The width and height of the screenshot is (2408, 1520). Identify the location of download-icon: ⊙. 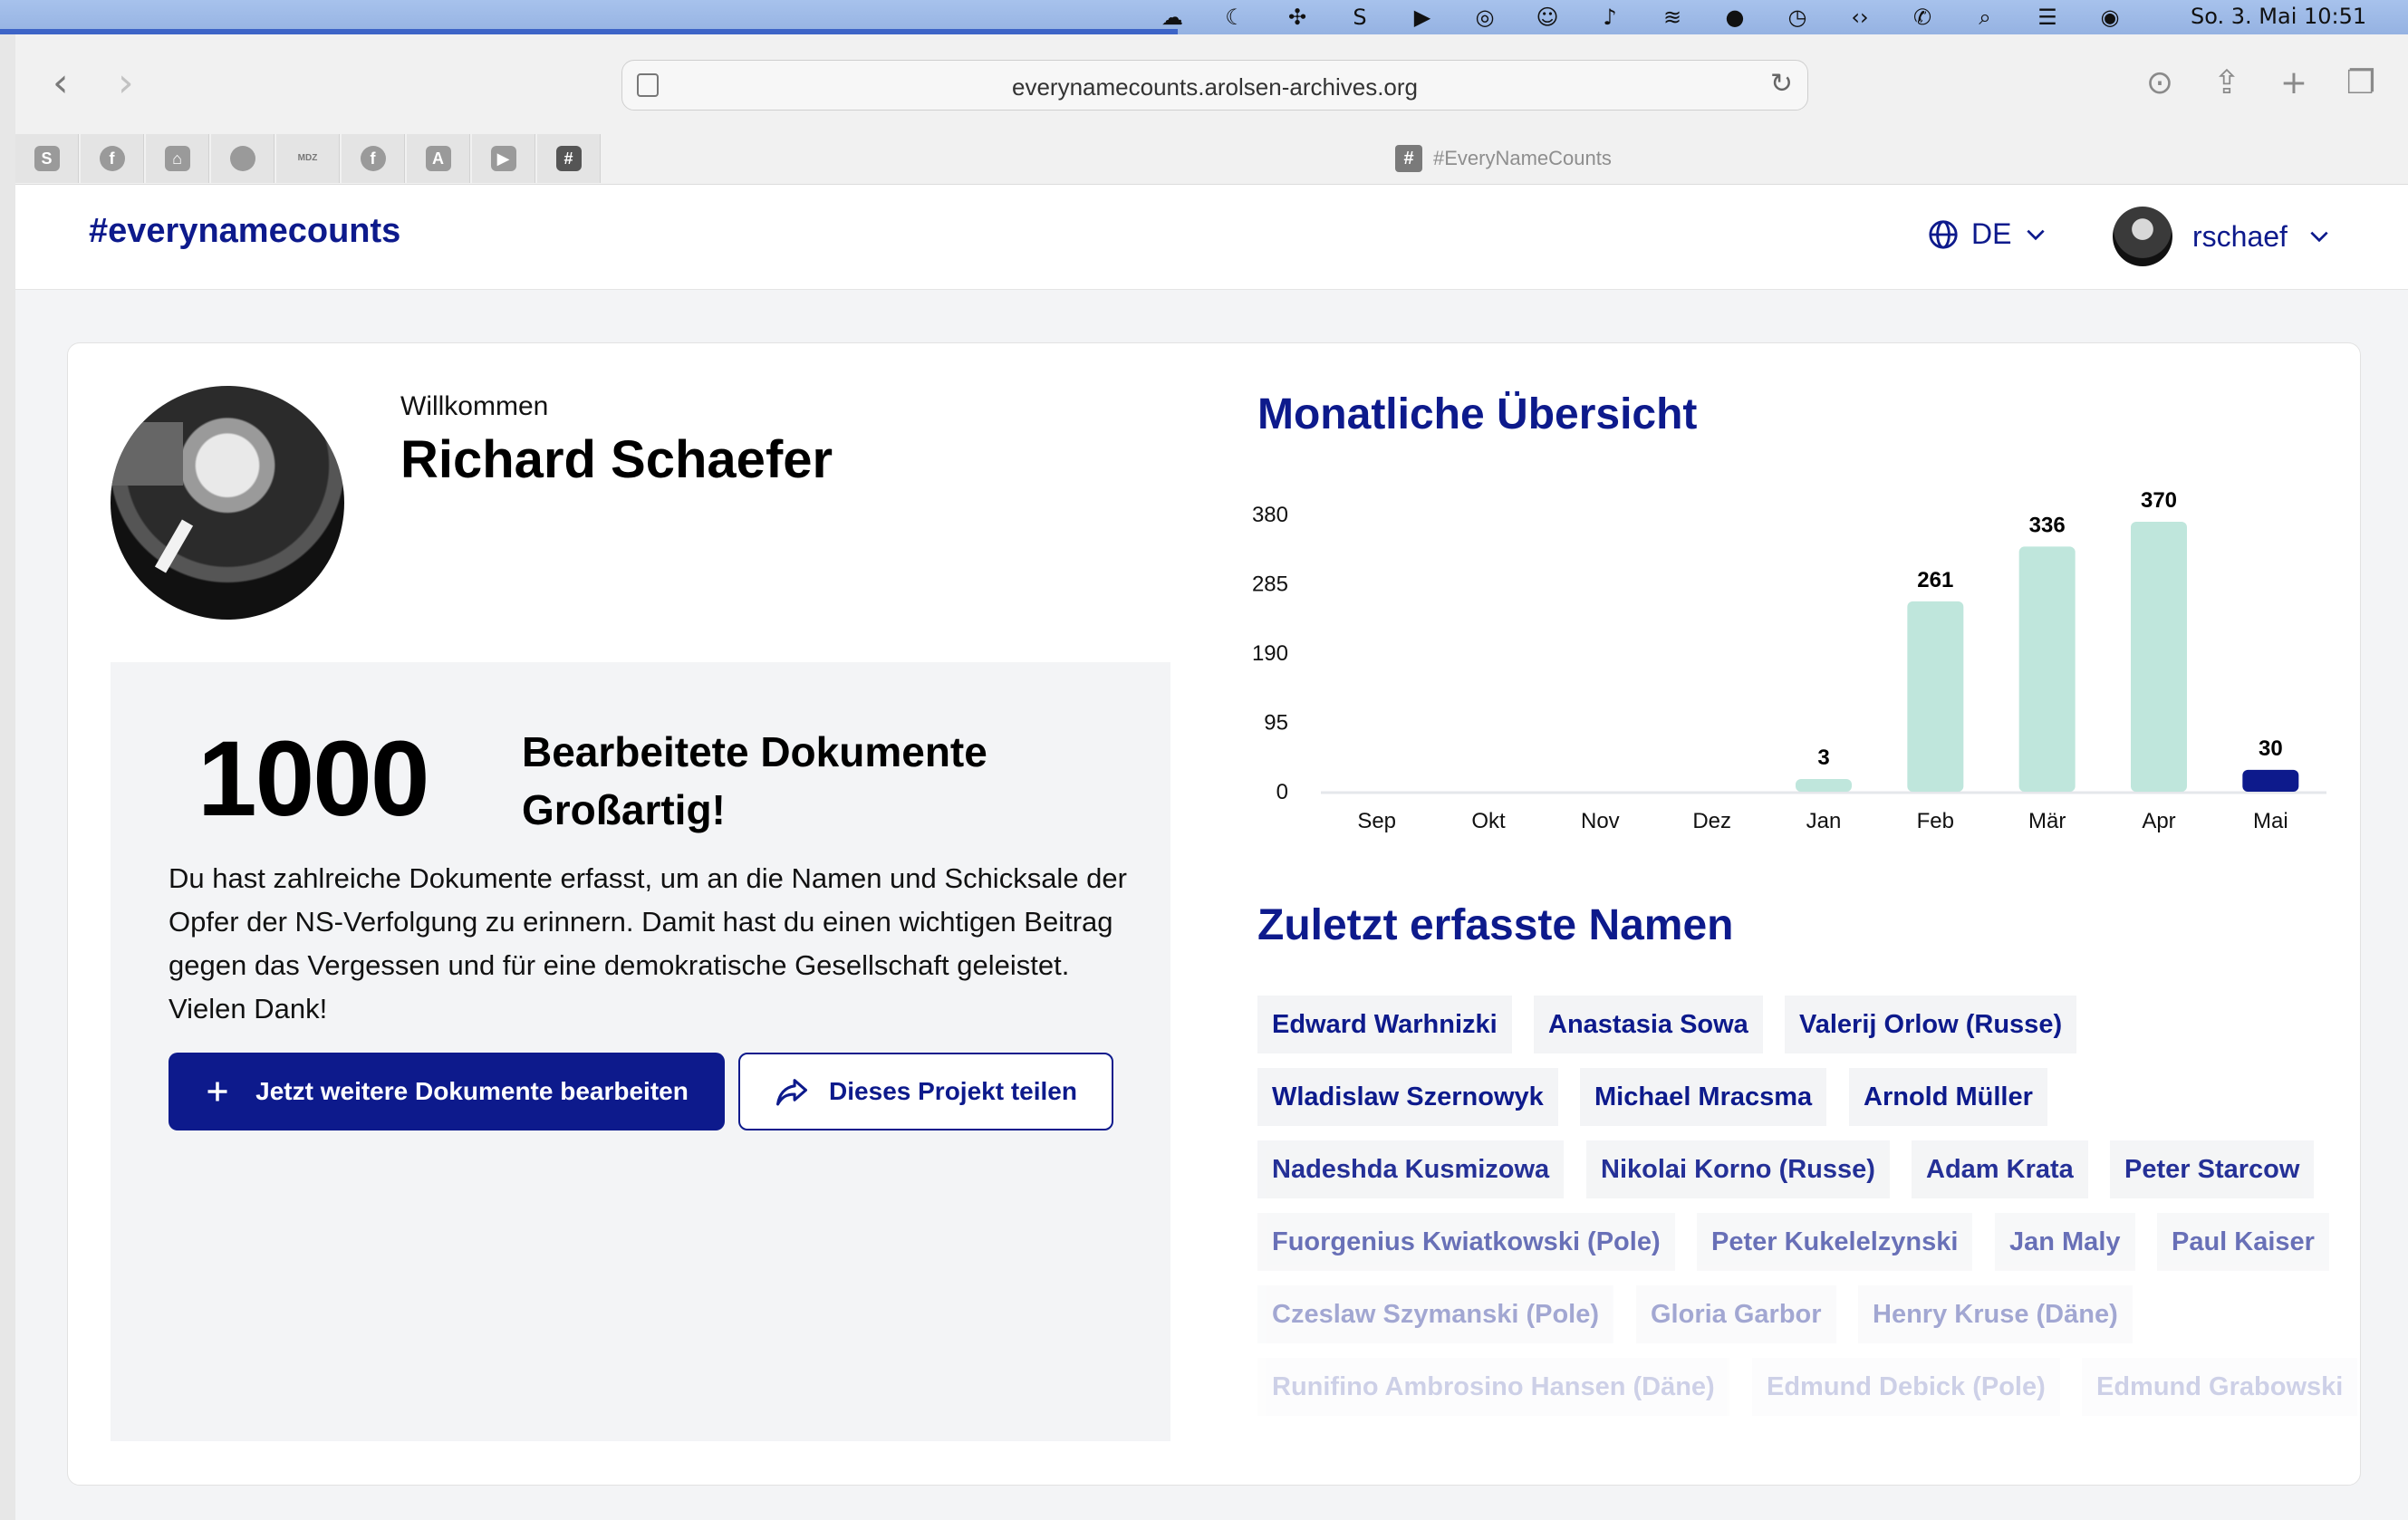
(2160, 83).